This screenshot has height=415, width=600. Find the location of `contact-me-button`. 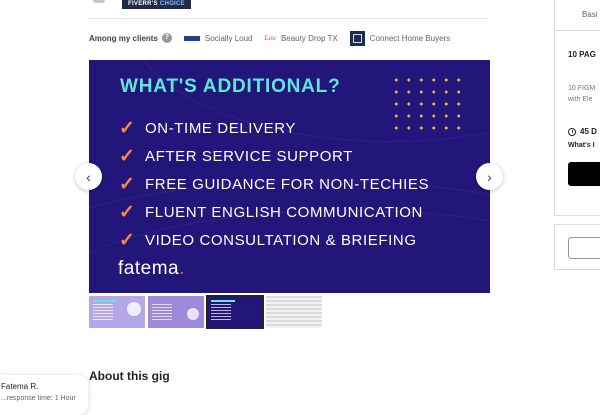

contact-me-button is located at coordinates (584, 248).